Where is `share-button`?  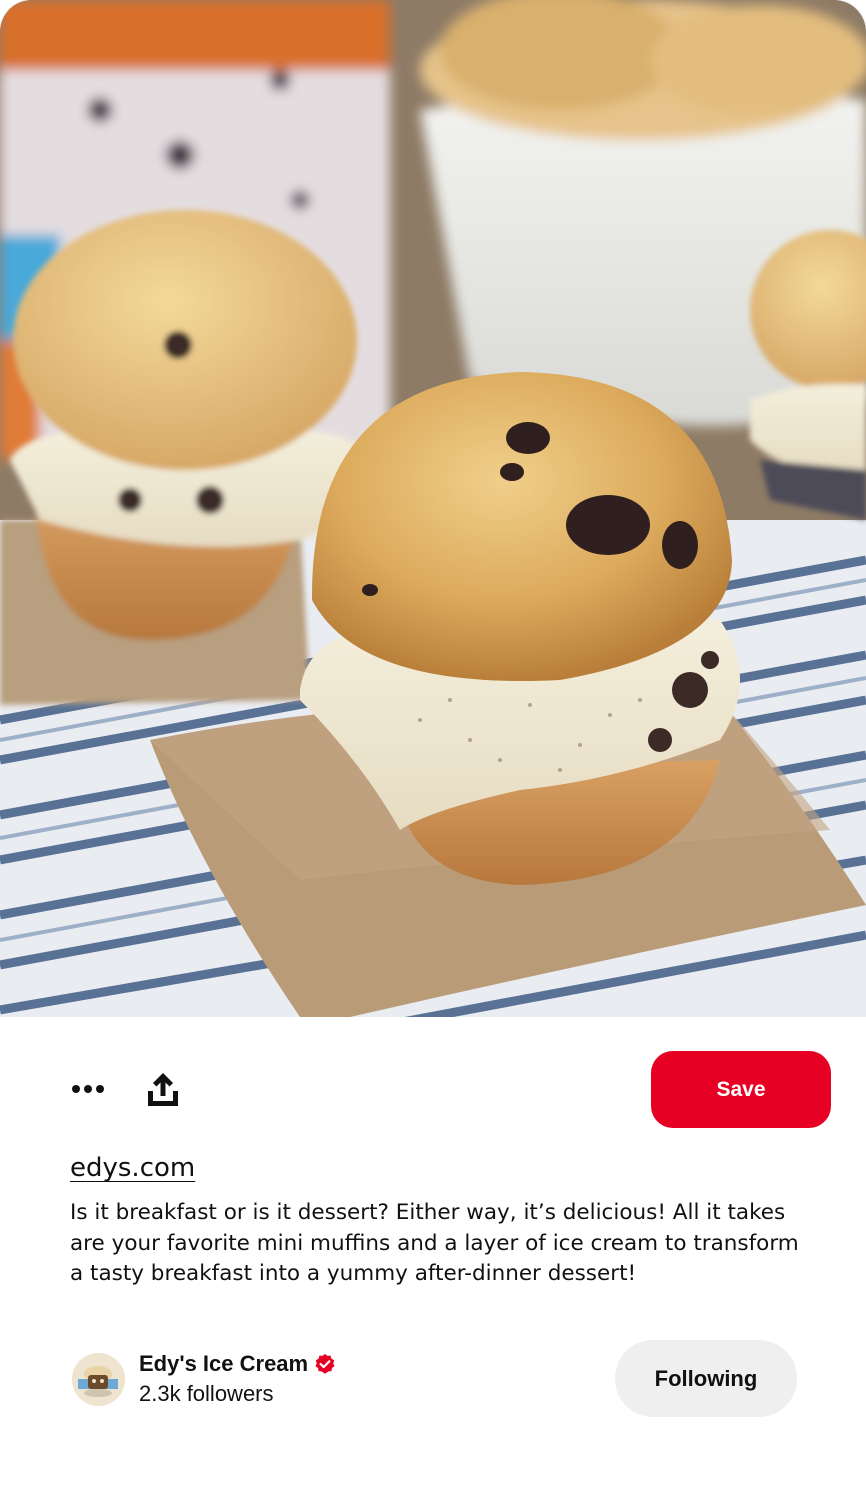 share-button is located at coordinates (163, 1089).